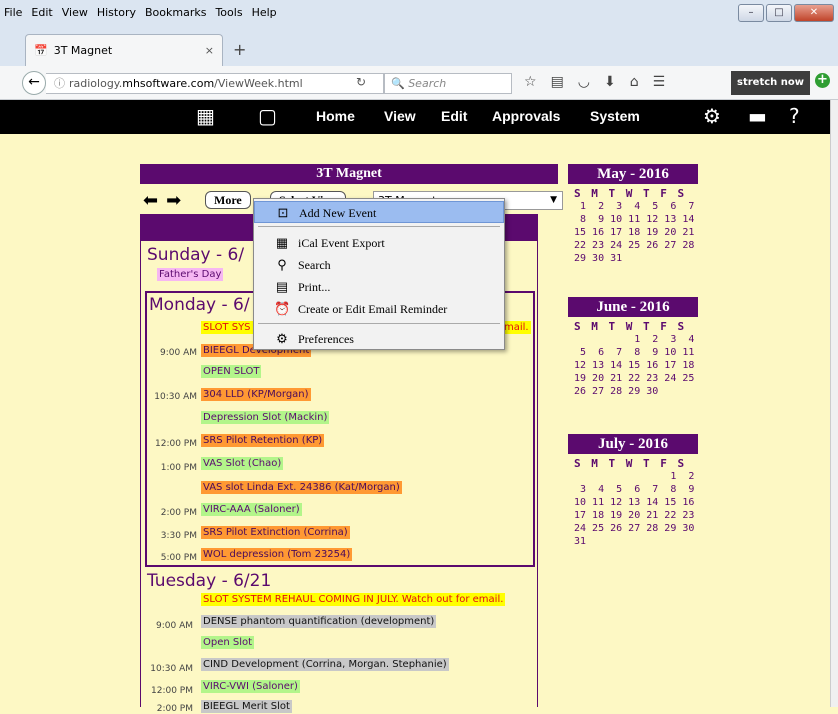  What do you see at coordinates (610, 82) in the screenshot?
I see `download-icon: ⬇` at bounding box center [610, 82].